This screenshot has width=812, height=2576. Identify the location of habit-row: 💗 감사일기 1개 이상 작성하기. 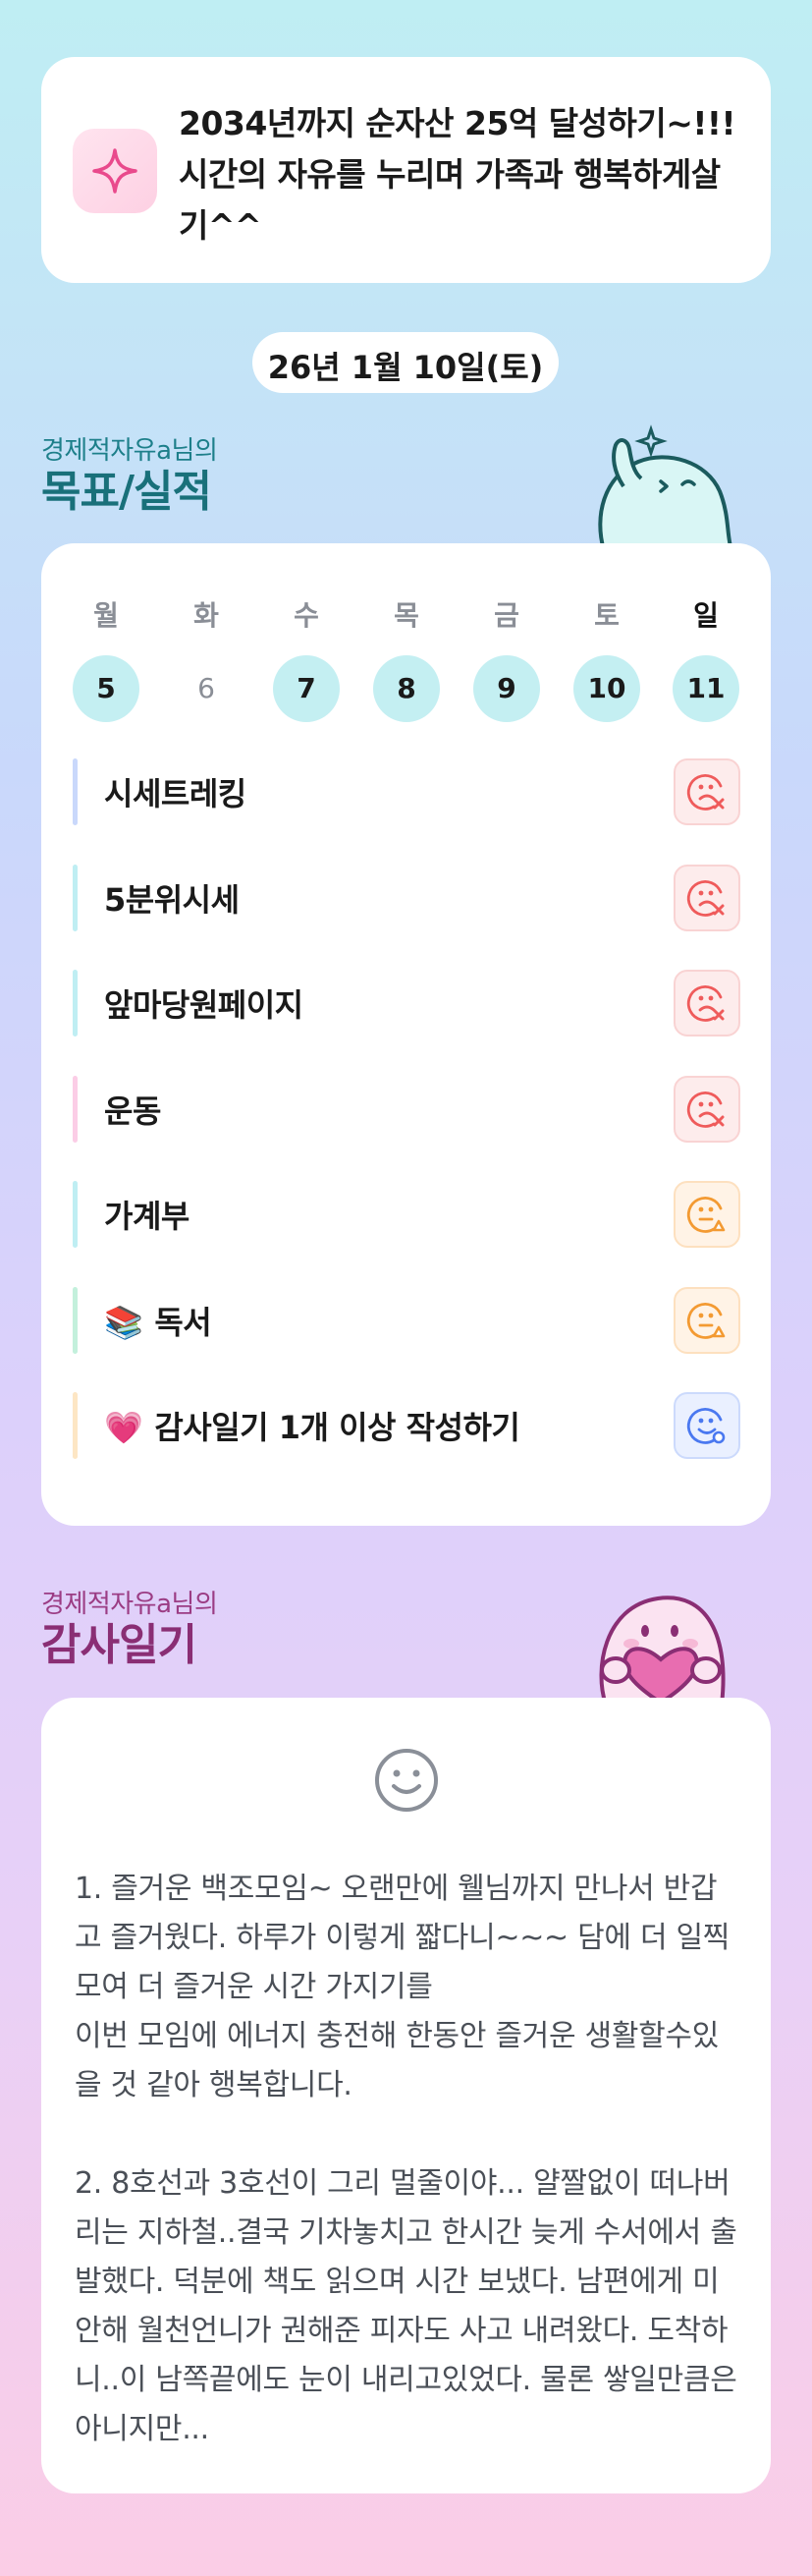
(406, 1425).